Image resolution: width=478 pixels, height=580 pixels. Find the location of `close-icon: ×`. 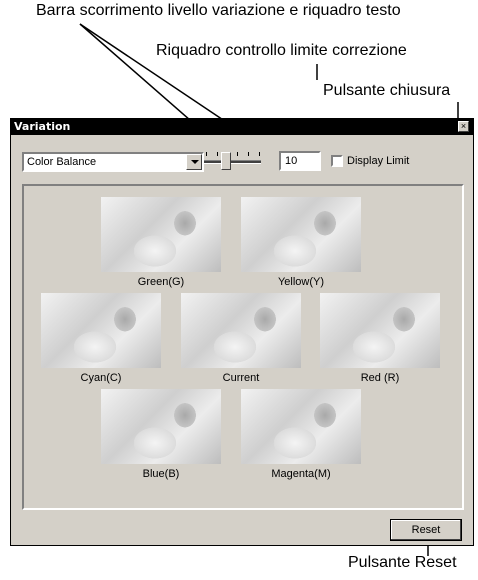

close-icon: × is located at coordinates (463, 126).